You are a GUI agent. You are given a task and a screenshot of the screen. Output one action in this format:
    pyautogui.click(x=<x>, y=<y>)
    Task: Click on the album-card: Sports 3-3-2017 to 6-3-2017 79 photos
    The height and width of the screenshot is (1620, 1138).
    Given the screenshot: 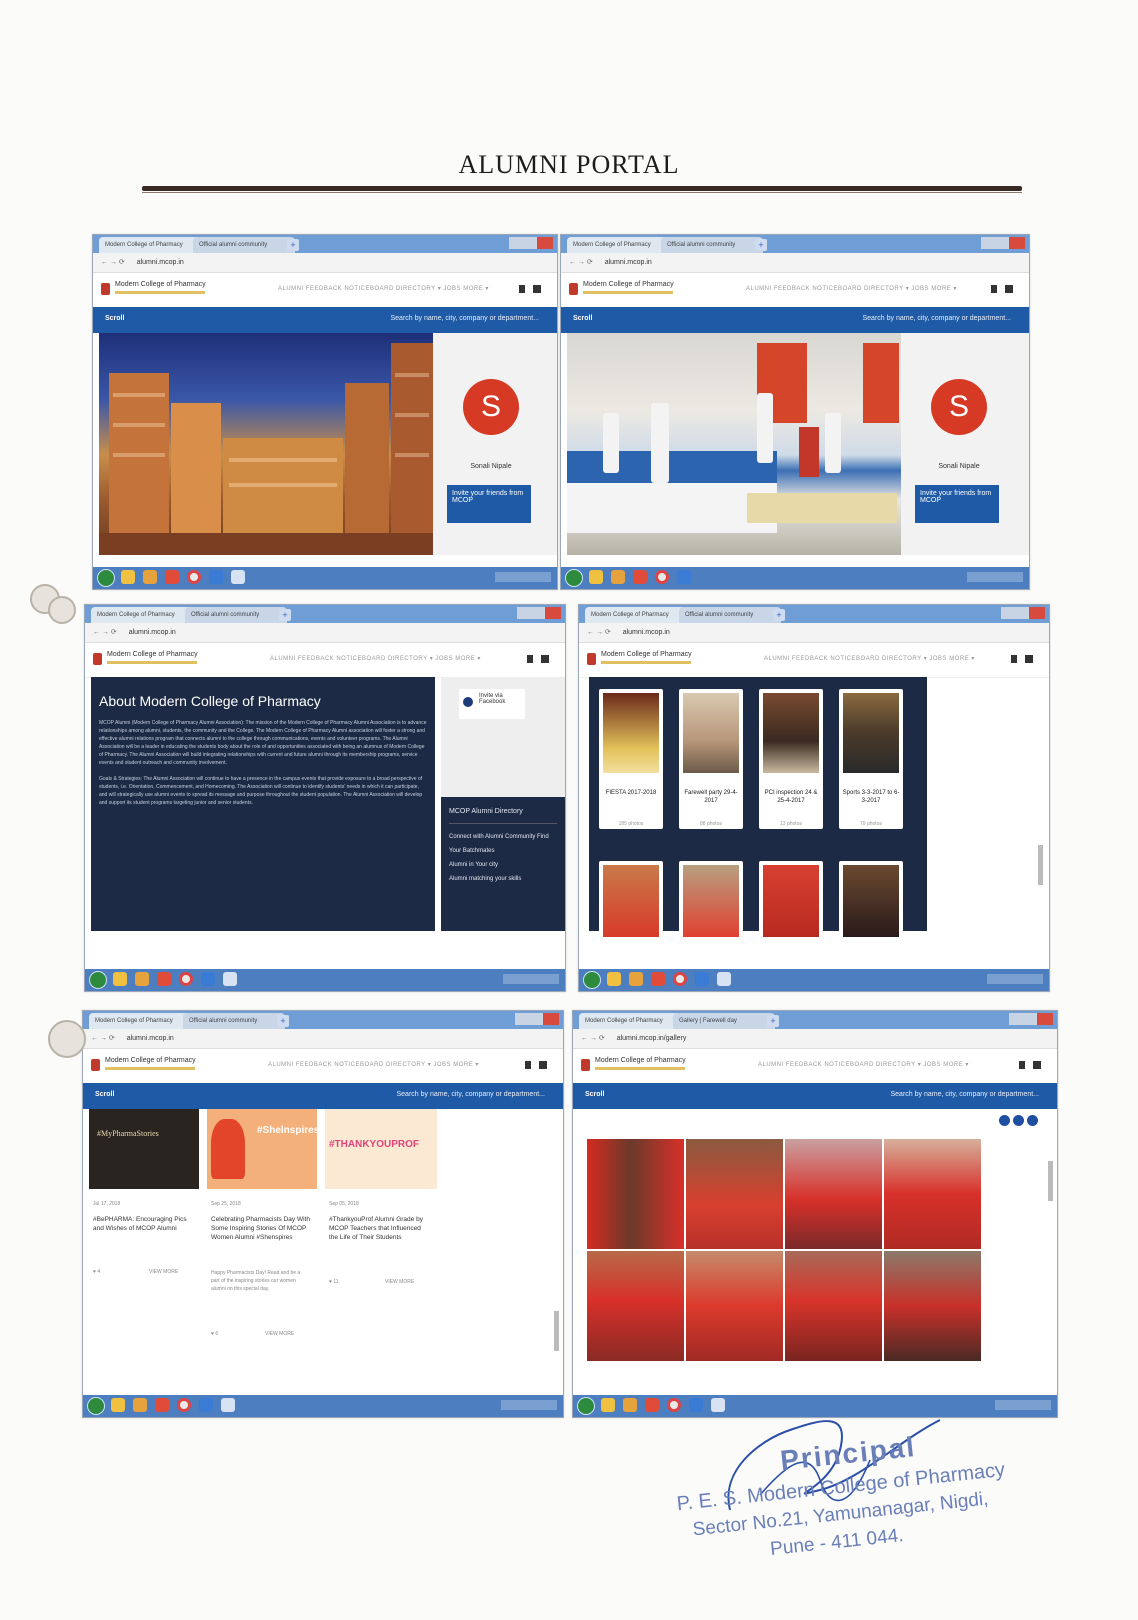 What is the action you would take?
    pyautogui.click(x=871, y=759)
    